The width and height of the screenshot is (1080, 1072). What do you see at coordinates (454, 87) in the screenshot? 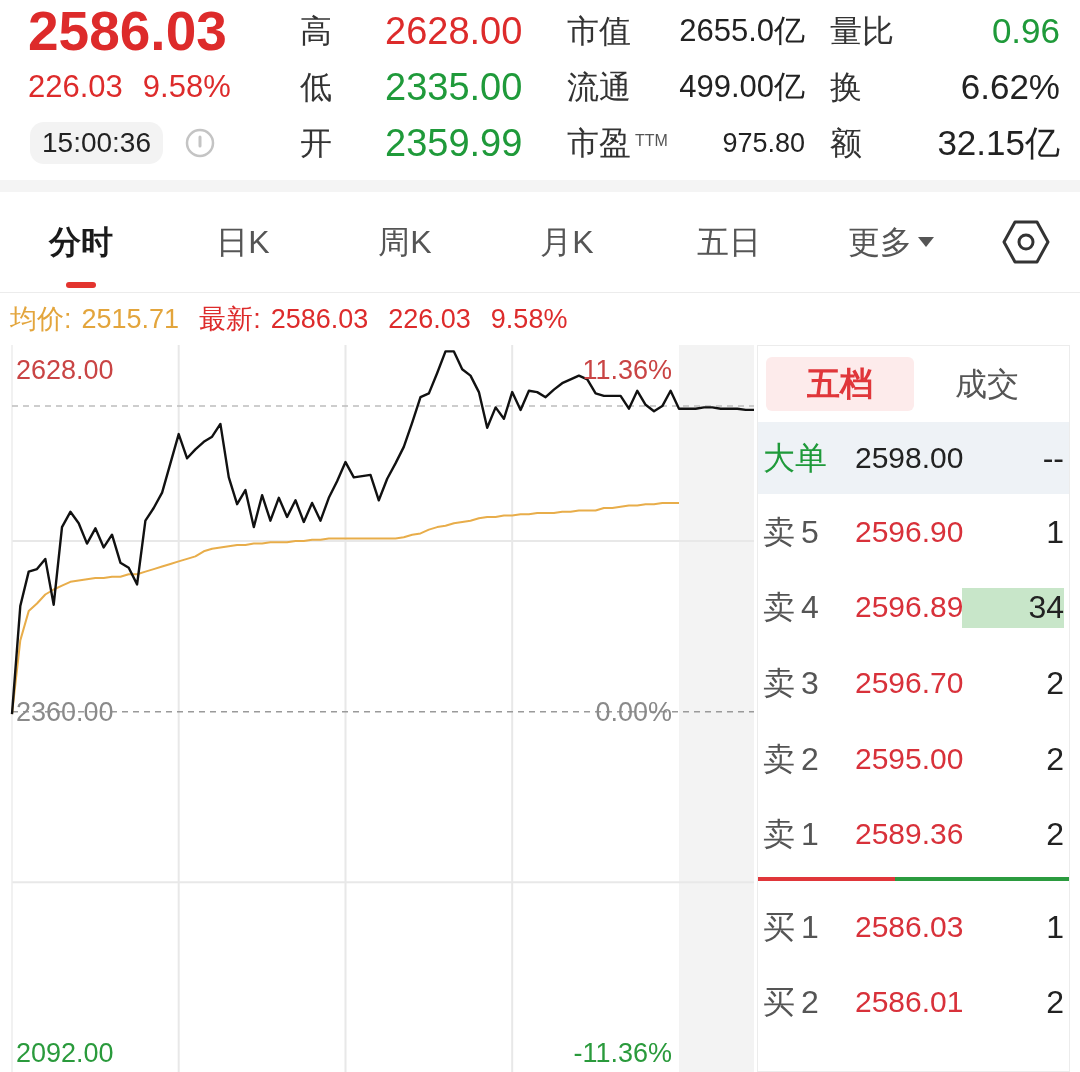
I see `stat-value: 2335.00` at bounding box center [454, 87].